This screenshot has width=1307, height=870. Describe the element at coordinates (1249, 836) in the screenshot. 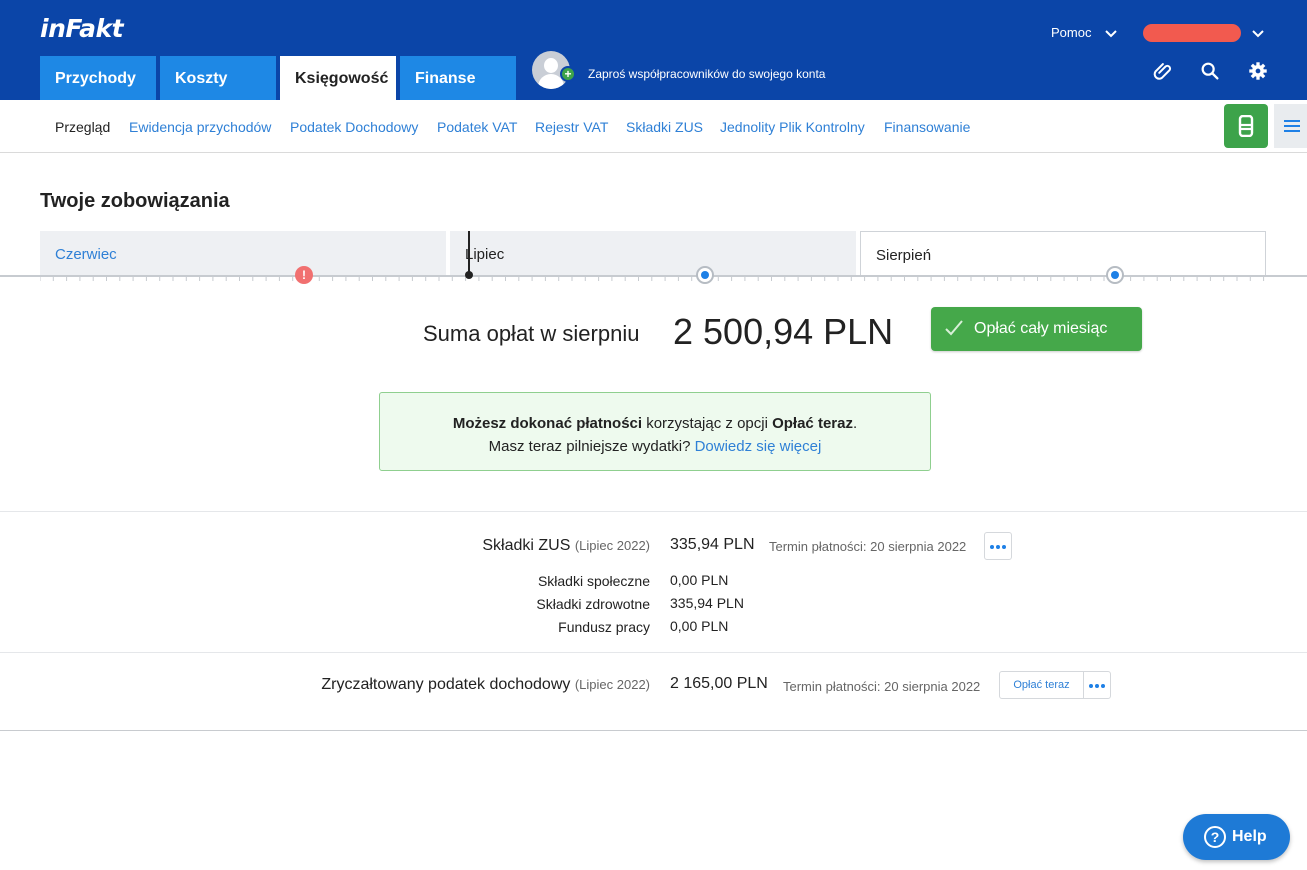

I see `help-button-label: Help` at that location.